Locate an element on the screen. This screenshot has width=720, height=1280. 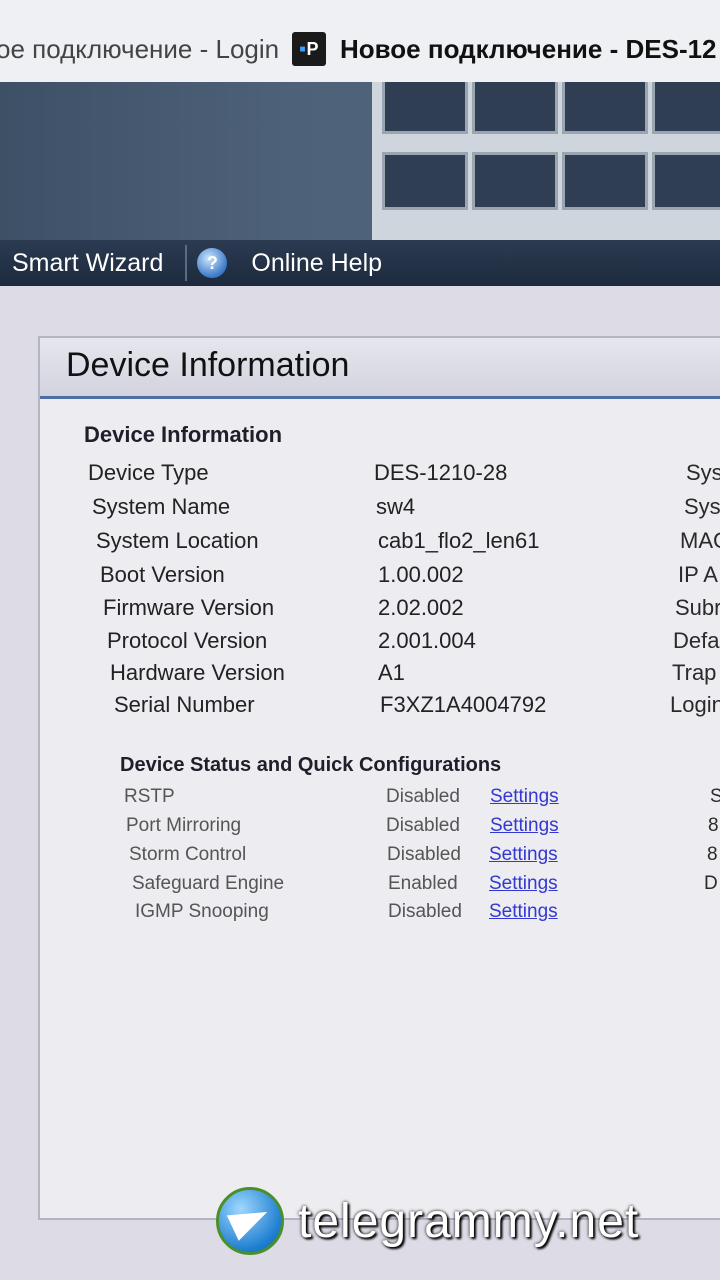
tab-login: ое подключение - Login is located at coordinates (139, 49).